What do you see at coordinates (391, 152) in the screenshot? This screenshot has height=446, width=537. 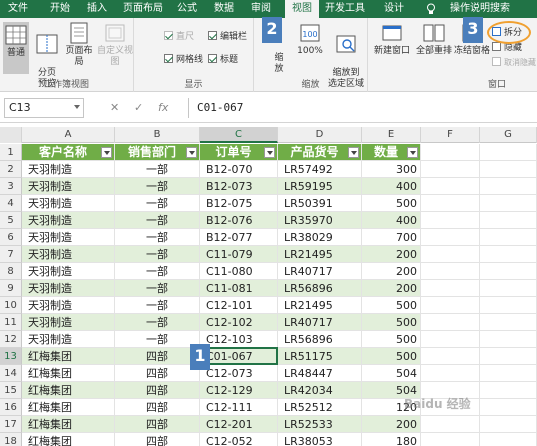 I see `table-header-cell: 数量` at bounding box center [391, 152].